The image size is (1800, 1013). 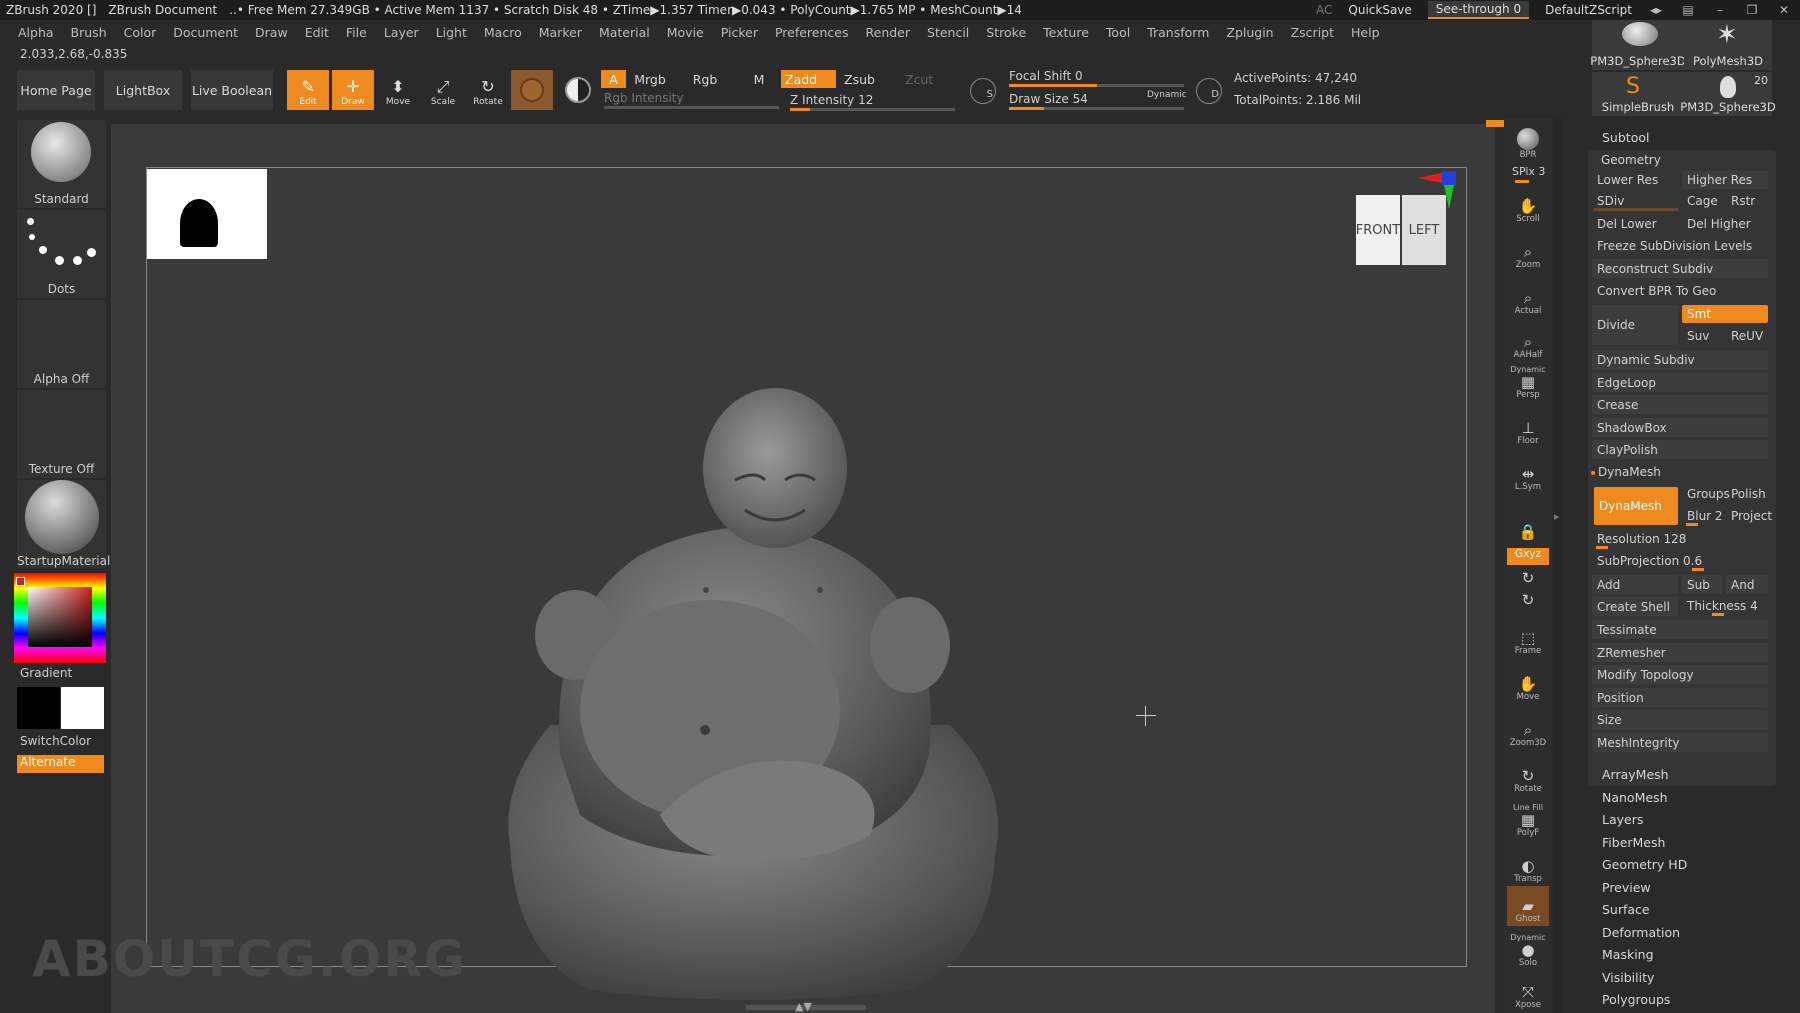 I want to click on menu-layer: Layer, so click(x=402, y=33).